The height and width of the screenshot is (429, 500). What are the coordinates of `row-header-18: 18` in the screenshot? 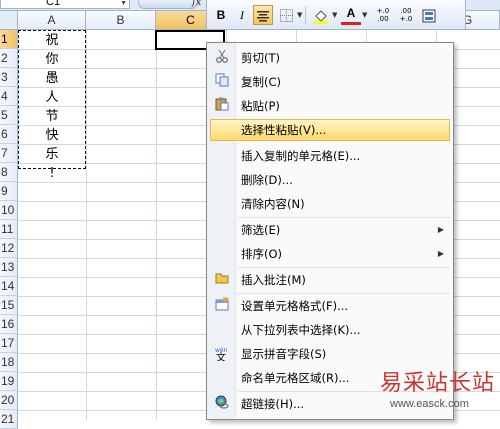 It's located at (9, 362).